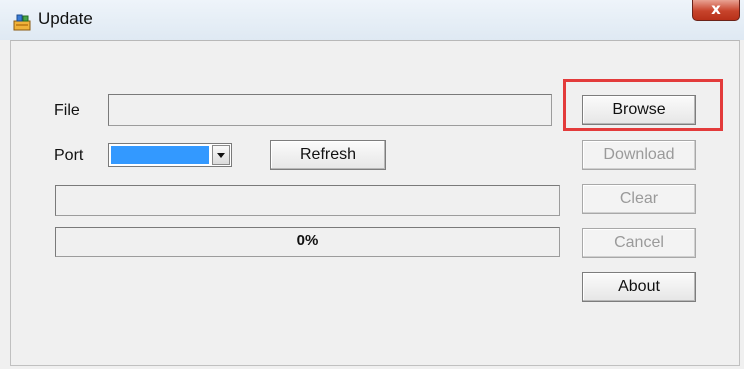 This screenshot has height=369, width=744. Describe the element at coordinates (639, 110) in the screenshot. I see `browse-button: Browse` at that location.